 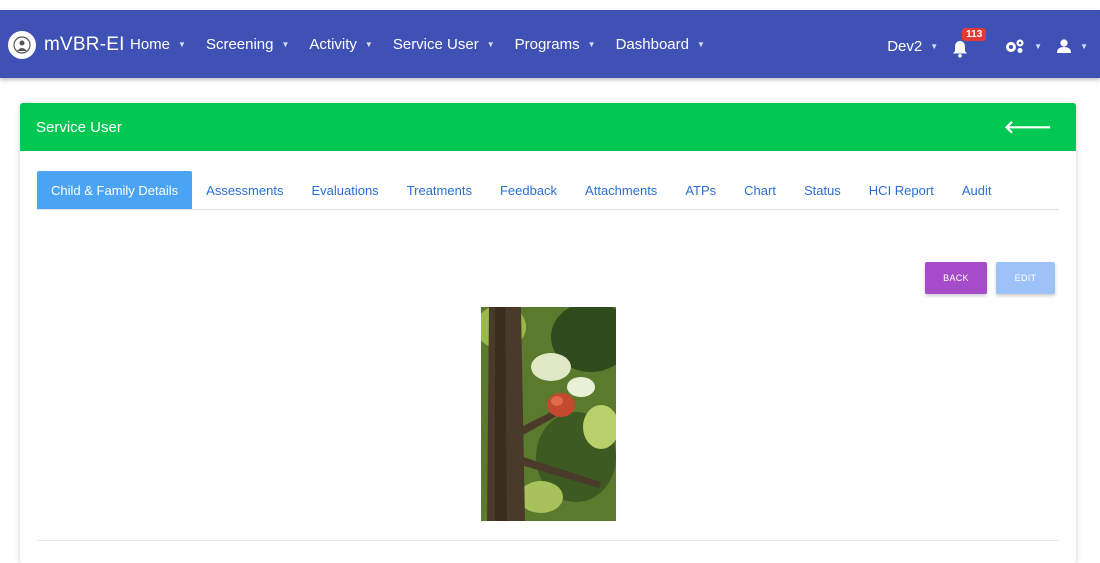 I want to click on emblem-icon, so click(x=22, y=45).